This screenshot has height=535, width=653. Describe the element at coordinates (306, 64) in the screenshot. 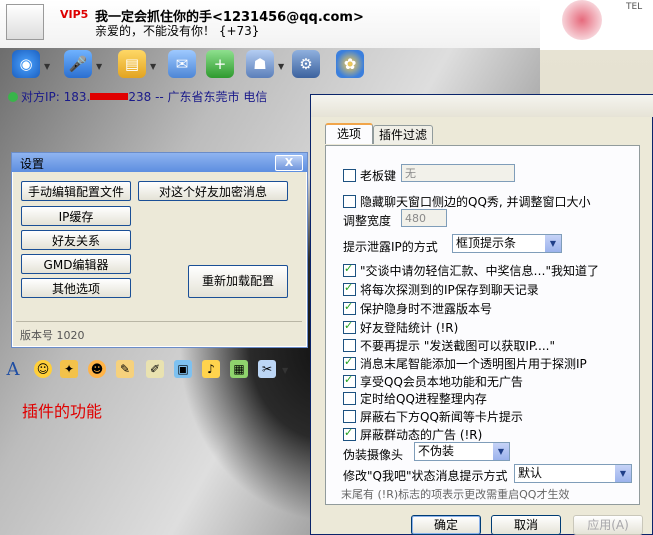

I see `settings-gear-icon: ⚙` at that location.